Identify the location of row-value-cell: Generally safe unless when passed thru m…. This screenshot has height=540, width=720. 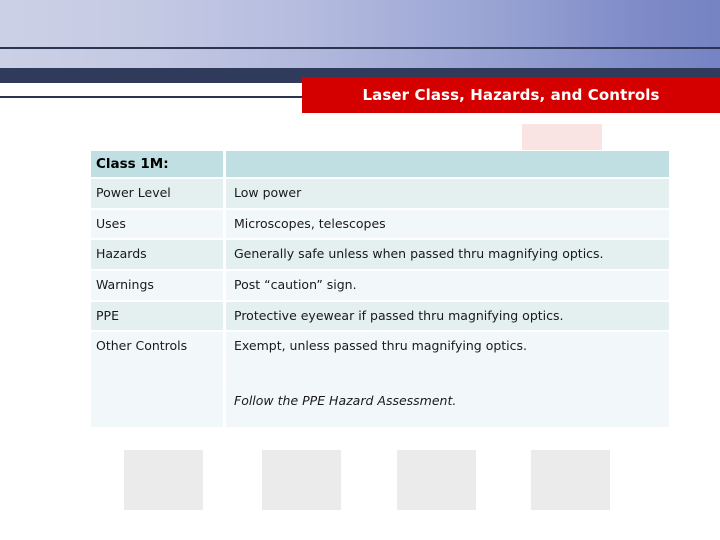
(446, 254).